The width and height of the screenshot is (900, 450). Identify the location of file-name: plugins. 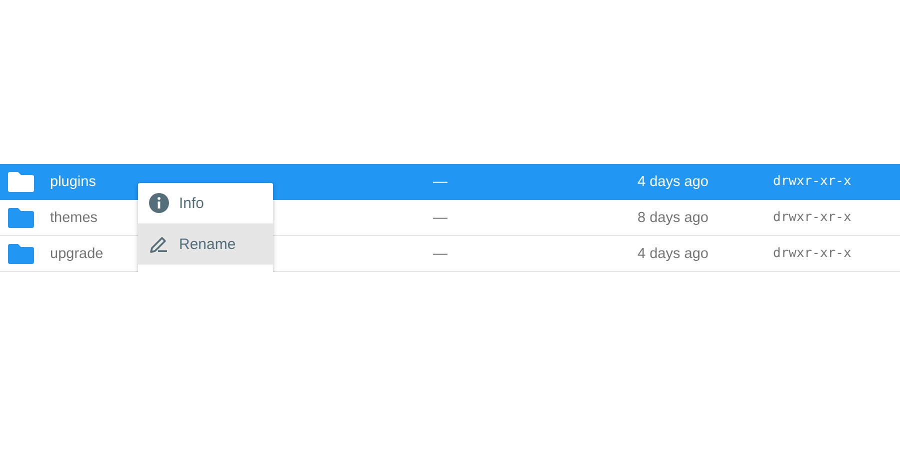
(73, 182).